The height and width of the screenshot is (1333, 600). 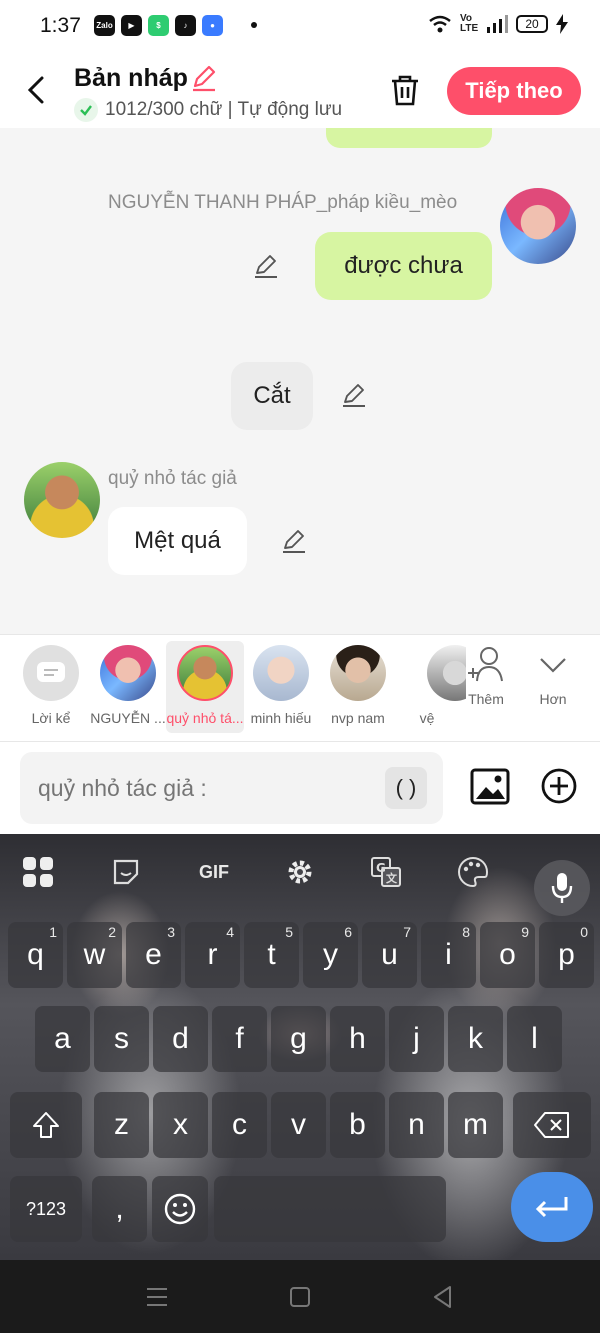 I want to click on signal-icon, so click(x=497, y=24).